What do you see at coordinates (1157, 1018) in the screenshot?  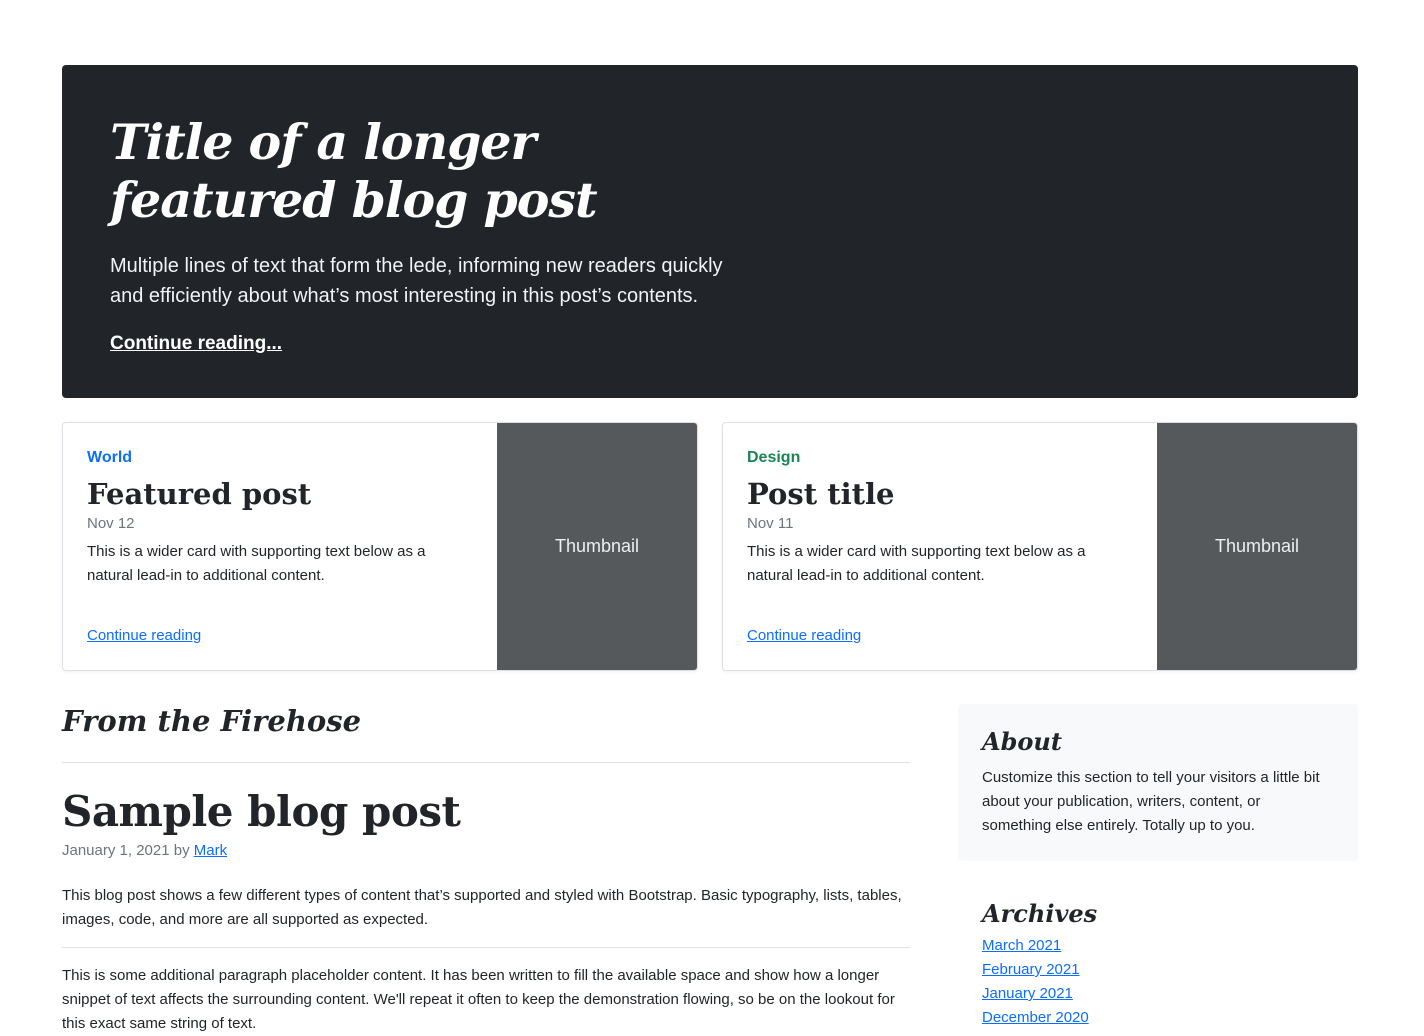 I see `list-item: December 2020` at bounding box center [1157, 1018].